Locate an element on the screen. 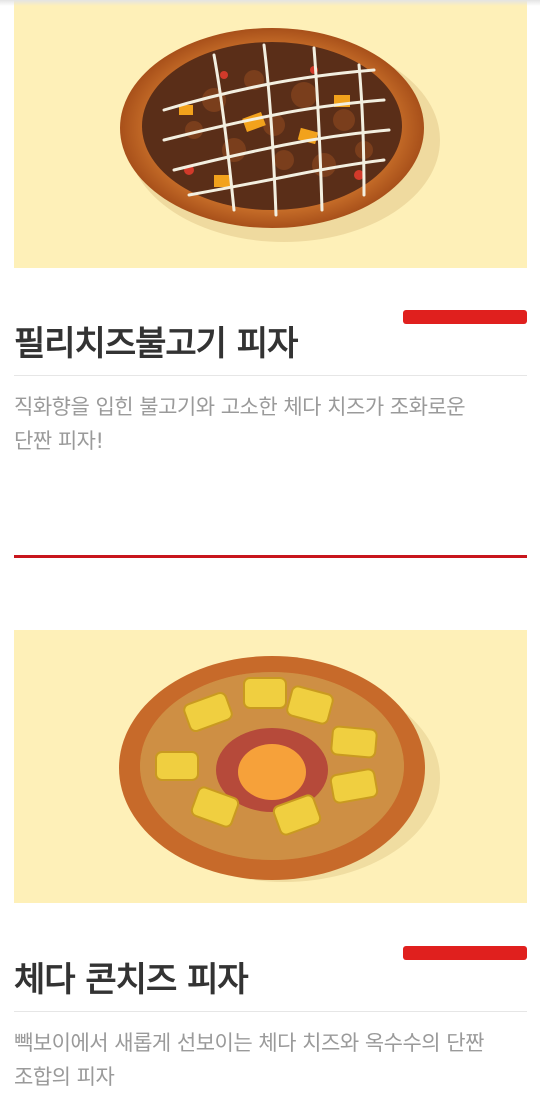 The width and height of the screenshot is (540, 1118). menu-description-line: 빽보이에서 새롭게 선보이는 체다 치즈와 옥수수의 단짠 is located at coordinates (249, 1043).